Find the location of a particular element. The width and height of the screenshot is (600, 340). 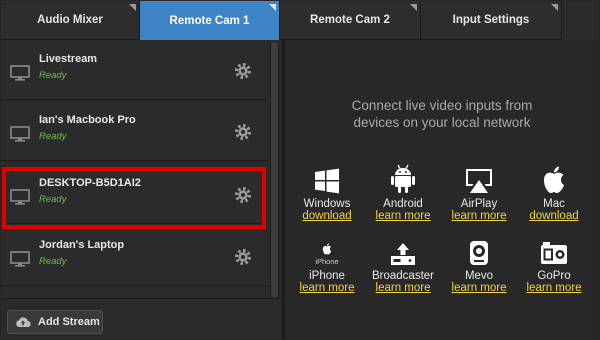

tab-audio-mixer: Audio Mixer is located at coordinates (70, 20).